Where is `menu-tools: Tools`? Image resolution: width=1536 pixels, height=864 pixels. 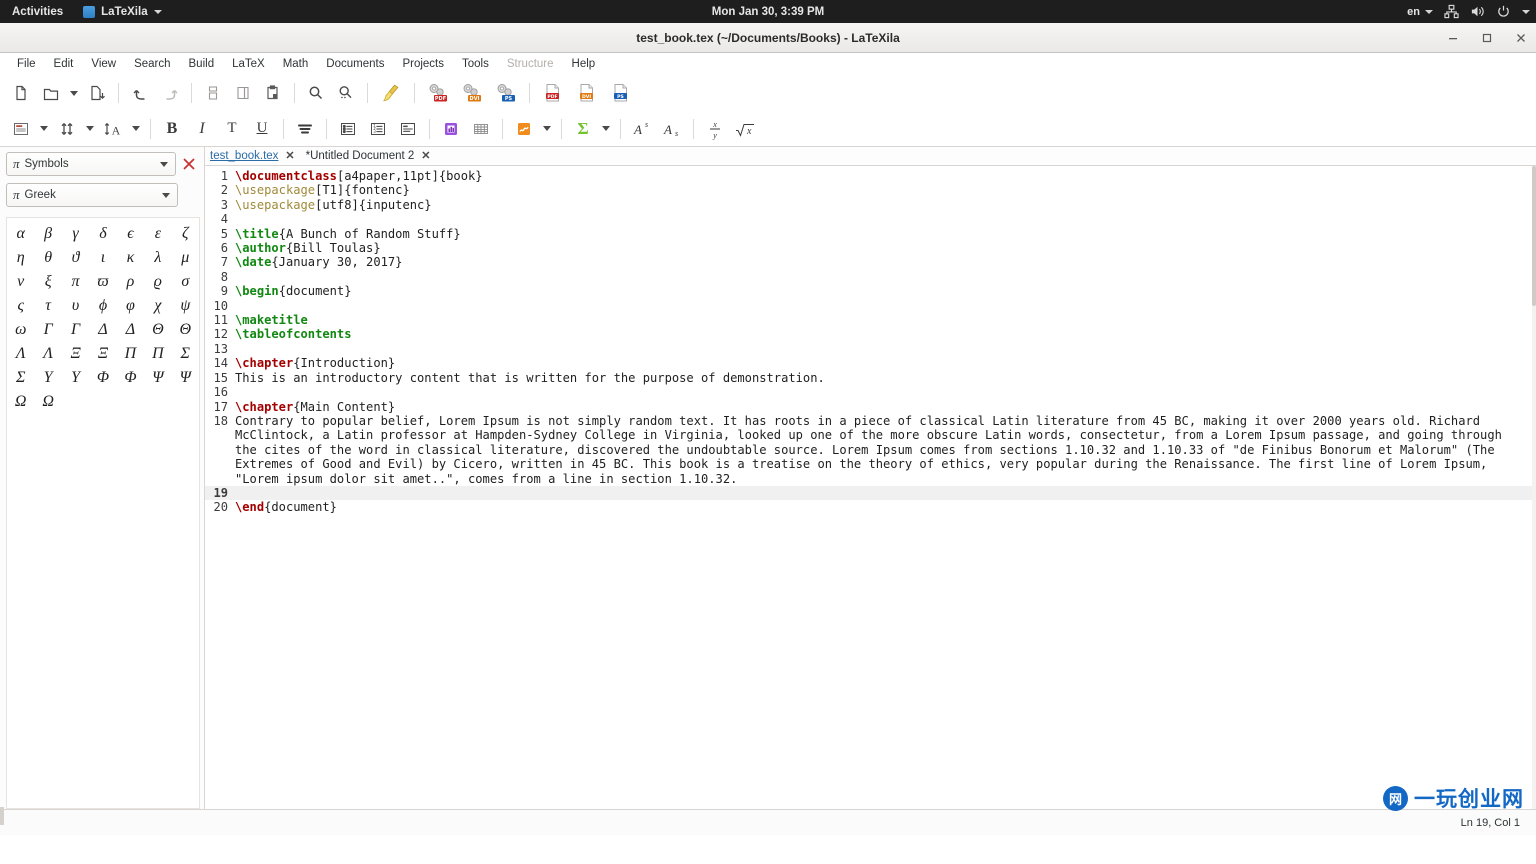 menu-tools: Tools is located at coordinates (475, 64).